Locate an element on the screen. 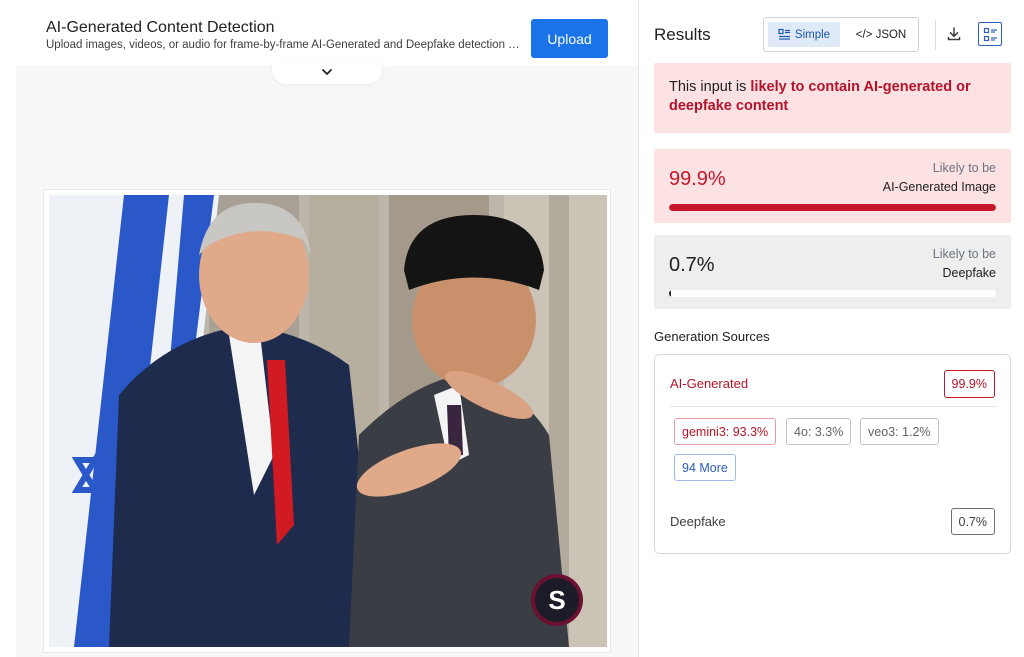  json-view-label: </> JSON is located at coordinates (881, 34).